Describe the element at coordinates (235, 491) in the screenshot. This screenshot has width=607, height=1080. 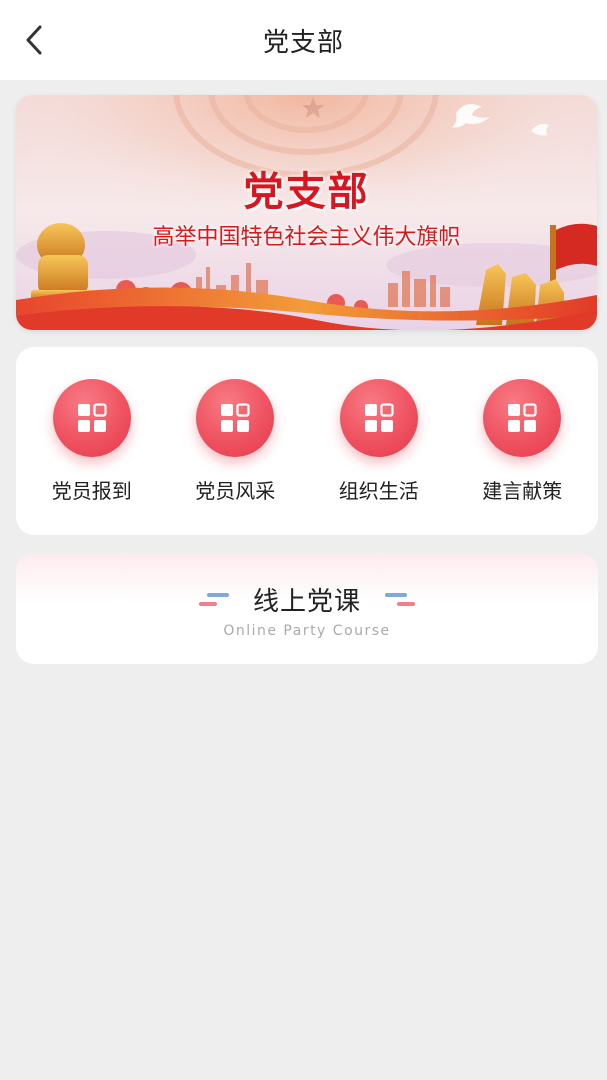
I see `menu-item-label: 党员风采` at that location.